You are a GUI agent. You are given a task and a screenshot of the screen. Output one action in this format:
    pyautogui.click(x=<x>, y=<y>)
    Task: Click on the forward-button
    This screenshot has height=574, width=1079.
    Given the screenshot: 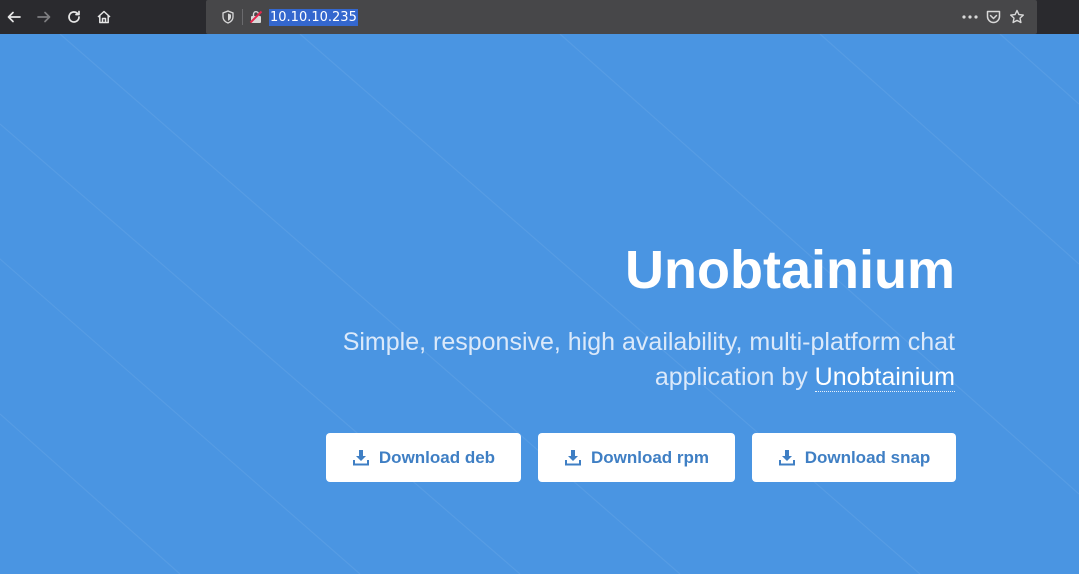 What is the action you would take?
    pyautogui.click(x=44, y=17)
    